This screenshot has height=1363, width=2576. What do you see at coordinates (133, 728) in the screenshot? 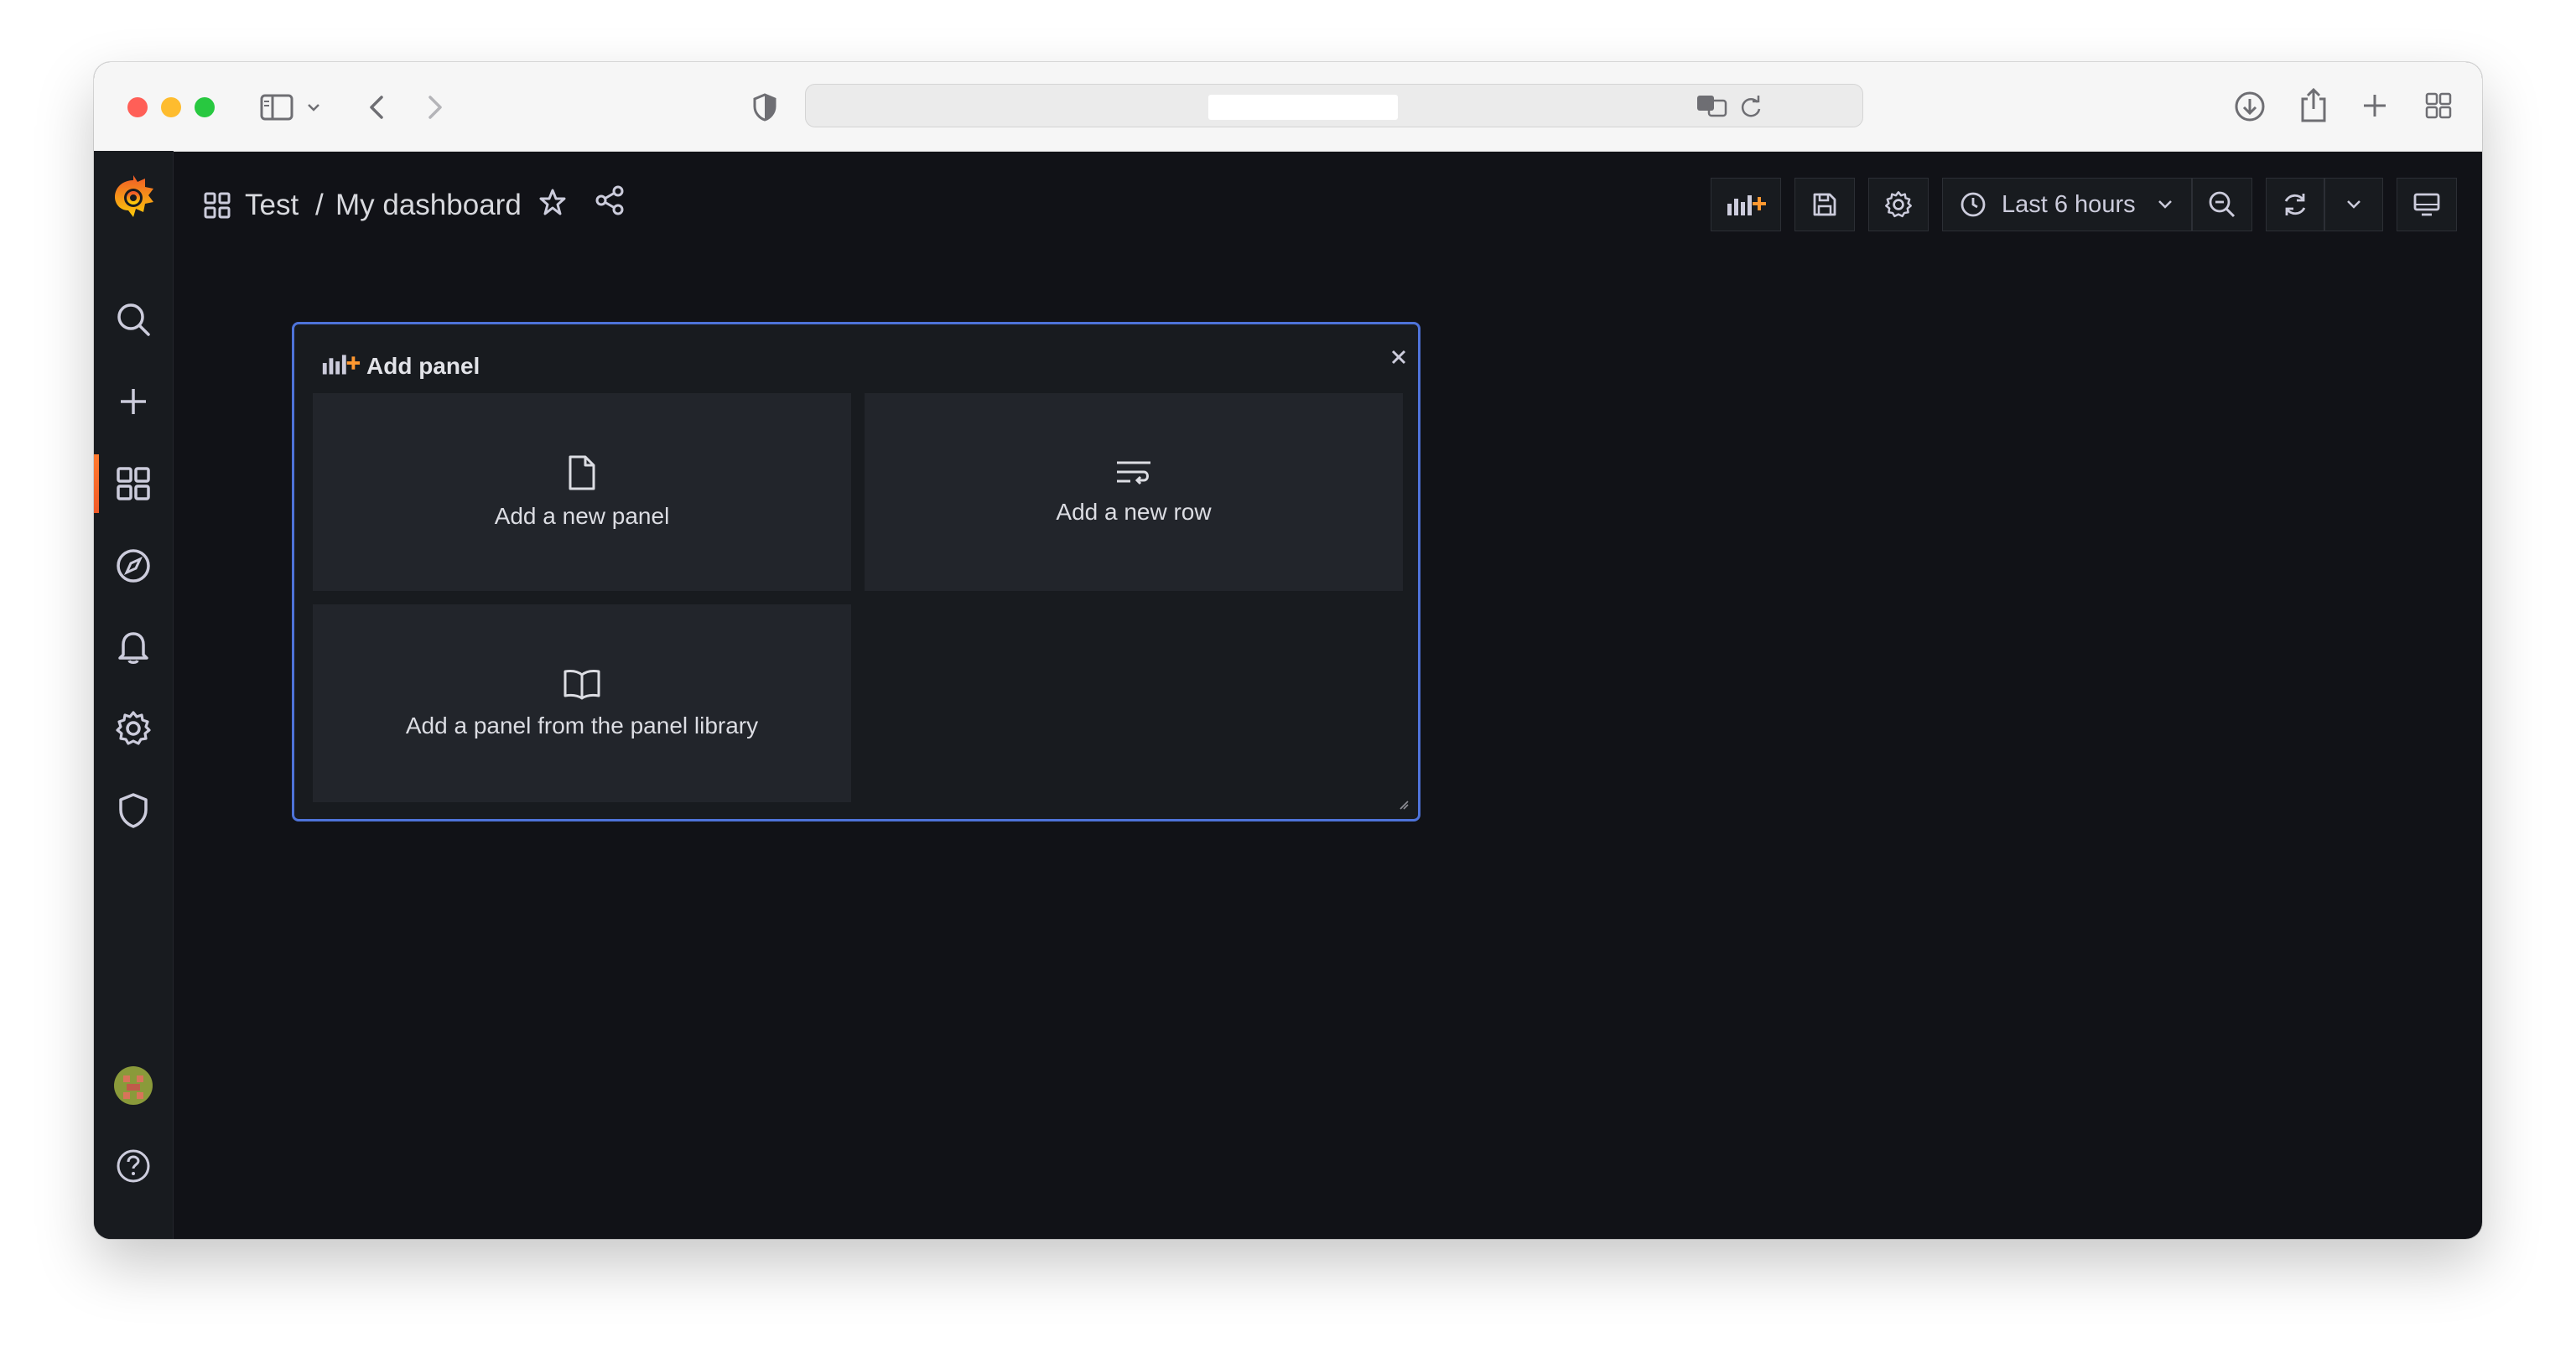
I see `gear-icon` at bounding box center [133, 728].